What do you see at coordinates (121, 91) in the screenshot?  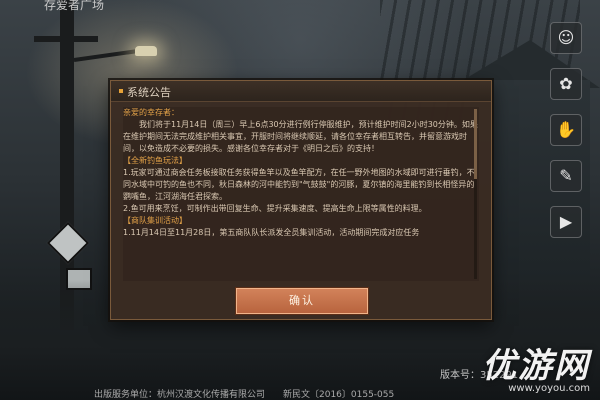 I see `title-bullet-icon` at bounding box center [121, 91].